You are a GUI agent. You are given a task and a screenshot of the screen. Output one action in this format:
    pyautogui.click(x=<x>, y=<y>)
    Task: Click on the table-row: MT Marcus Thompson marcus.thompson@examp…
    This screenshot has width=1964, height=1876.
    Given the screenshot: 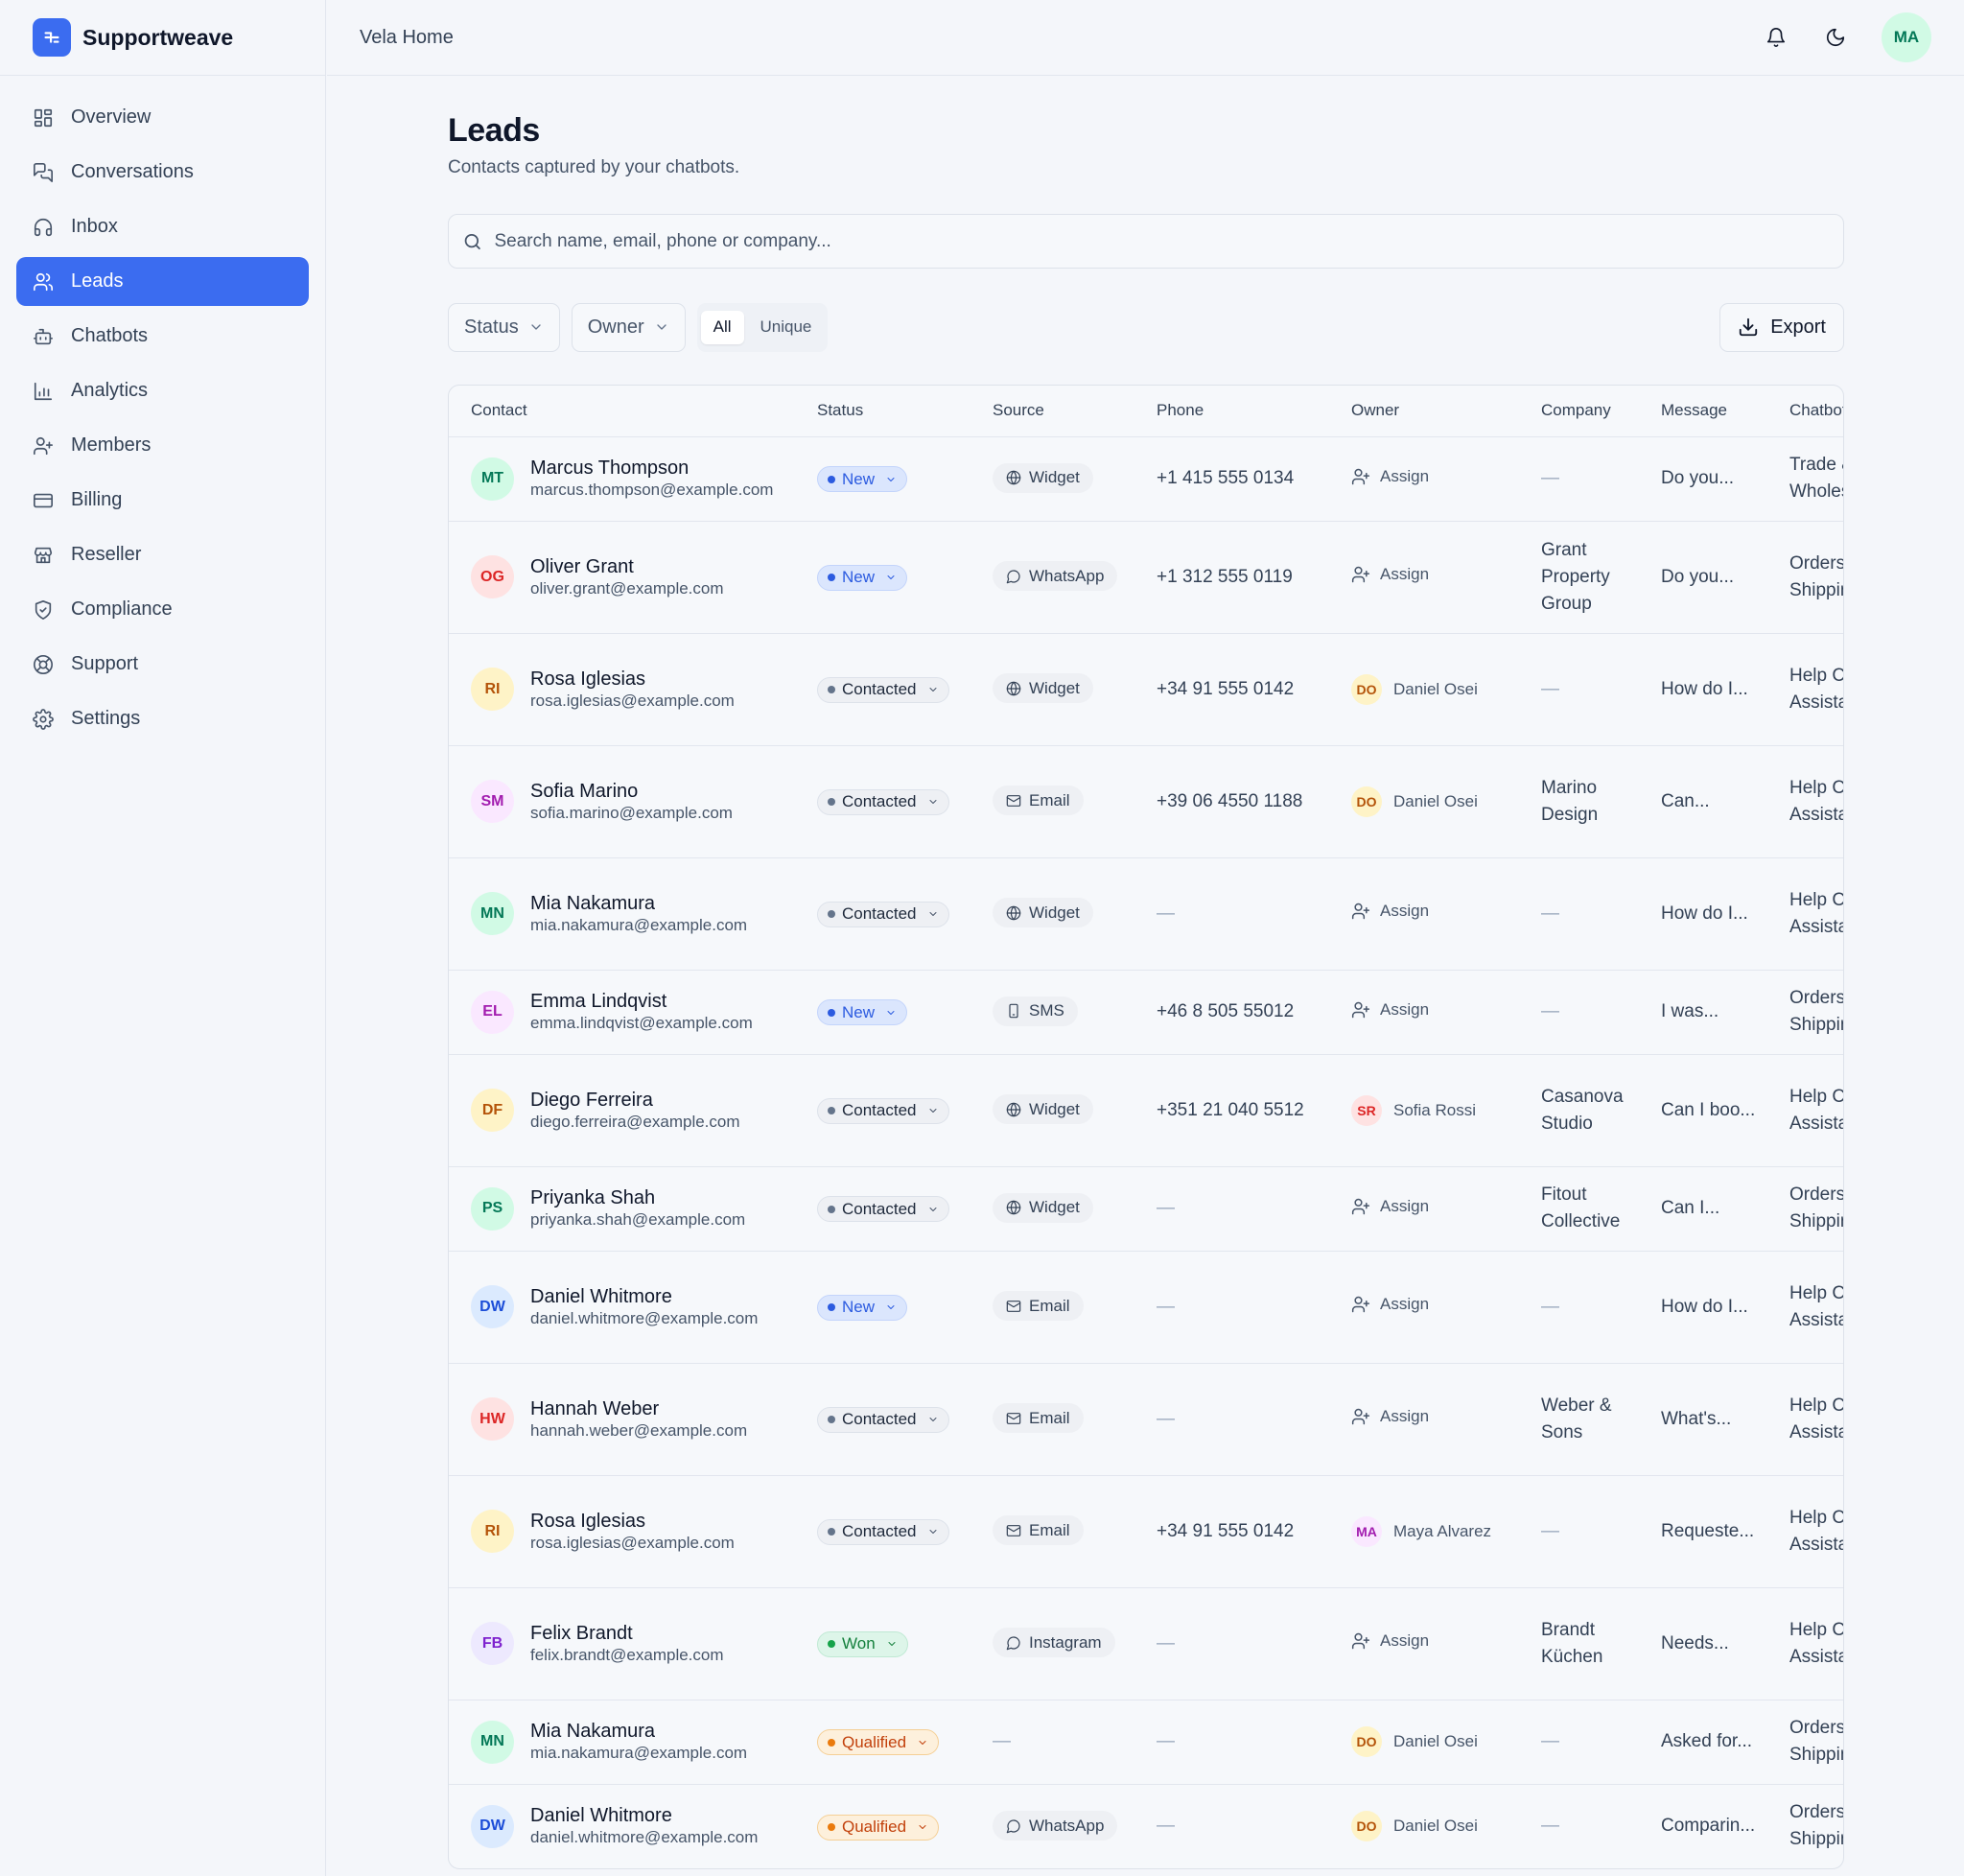 What is the action you would take?
    pyautogui.click(x=1146, y=478)
    